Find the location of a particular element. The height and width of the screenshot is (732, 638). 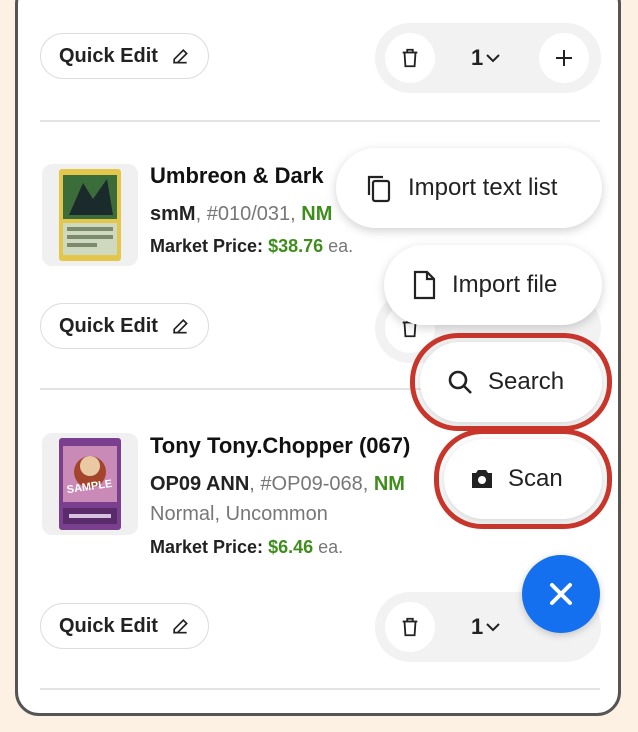

card-image: SAMPLE is located at coordinates (90, 484).